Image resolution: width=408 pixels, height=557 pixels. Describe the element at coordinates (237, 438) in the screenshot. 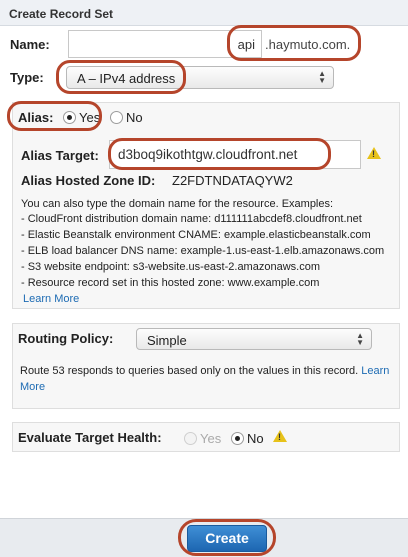

I see `health-no-radio` at that location.